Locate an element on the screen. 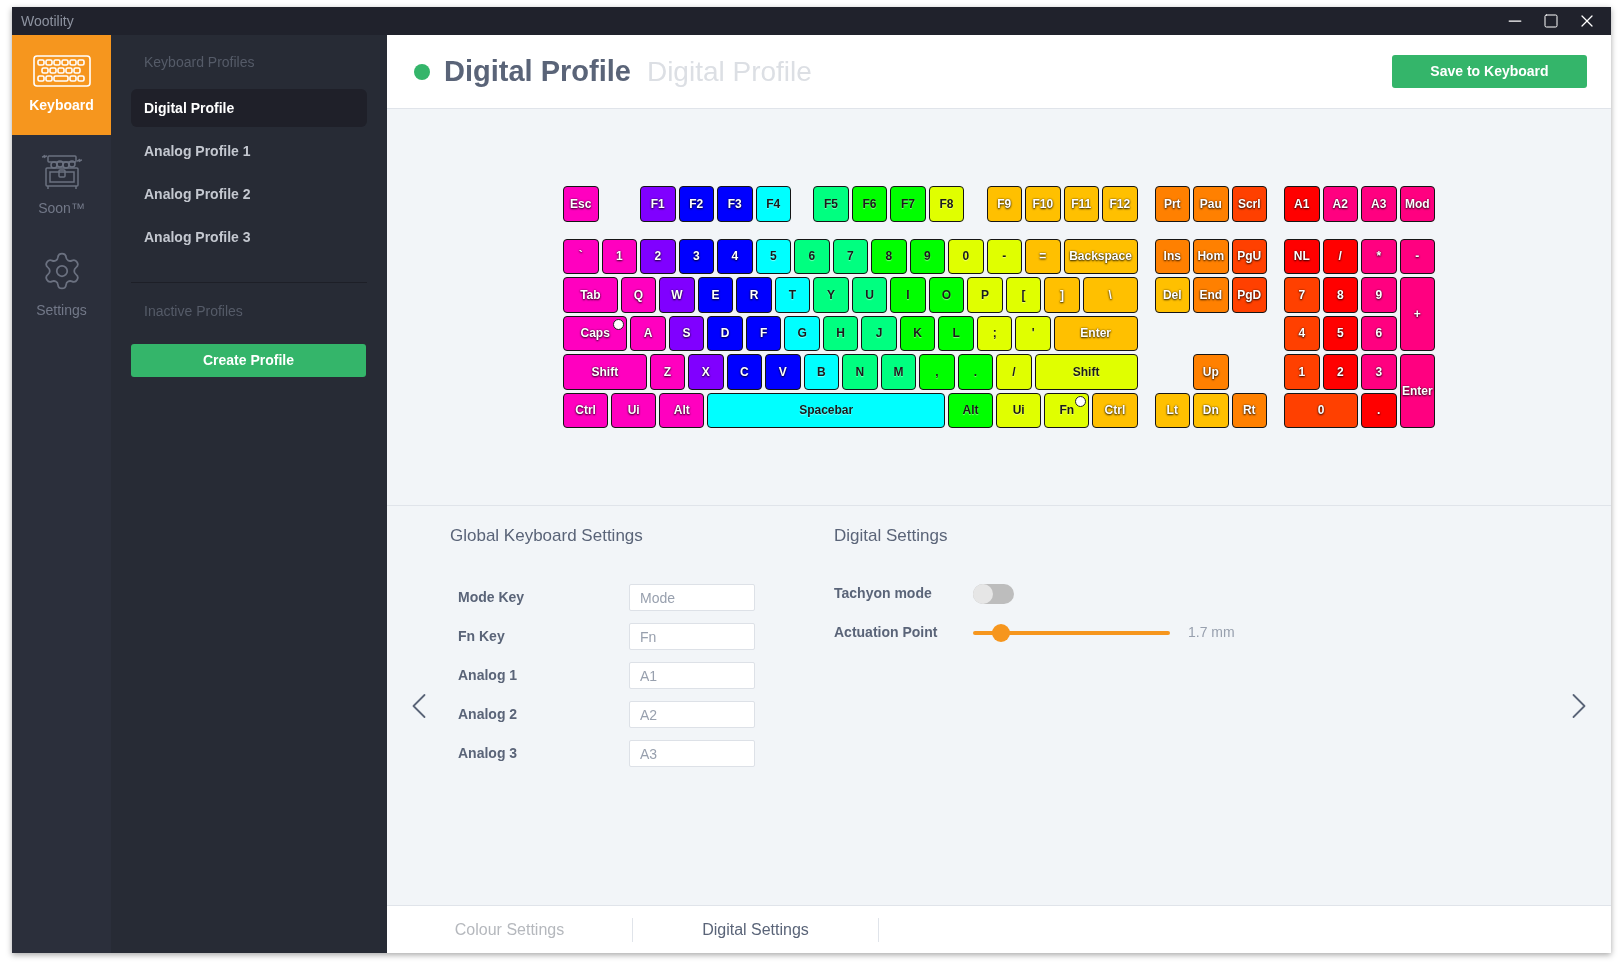 This screenshot has height=962, width=1621. key-field: A3 is located at coordinates (692, 753).